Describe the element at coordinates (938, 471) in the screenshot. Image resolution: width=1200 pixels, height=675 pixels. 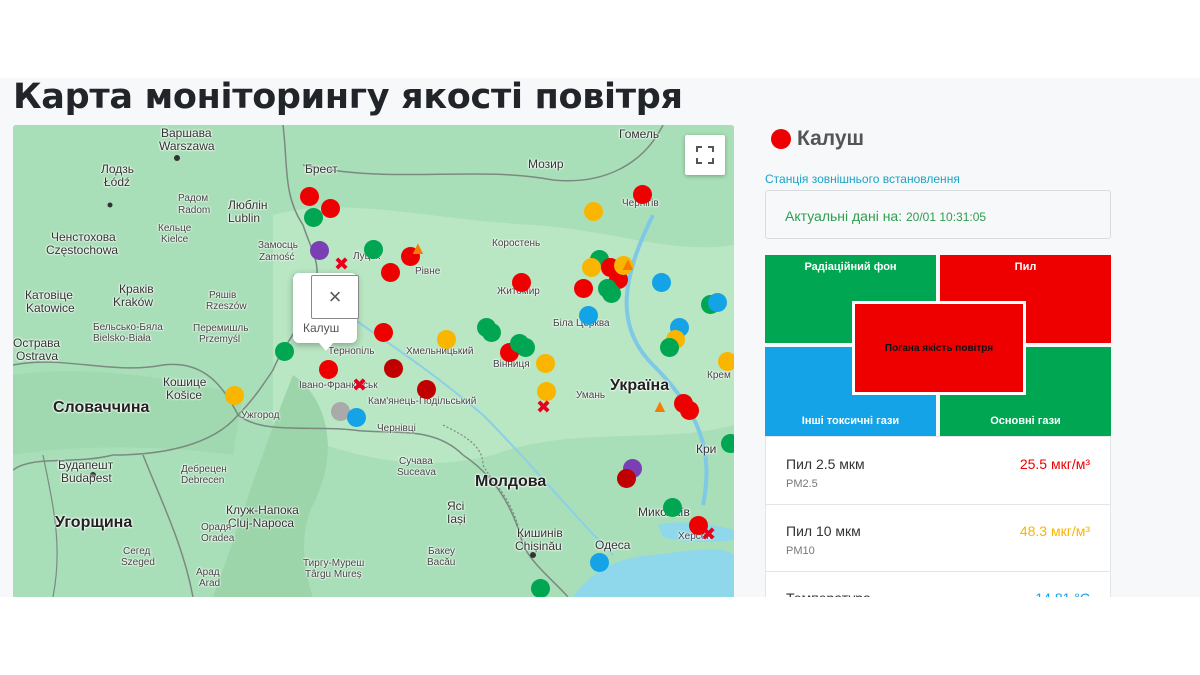
I see `measurement-item: Пил 2.5 мкм PM2.5 25.5 мкг/м³` at that location.